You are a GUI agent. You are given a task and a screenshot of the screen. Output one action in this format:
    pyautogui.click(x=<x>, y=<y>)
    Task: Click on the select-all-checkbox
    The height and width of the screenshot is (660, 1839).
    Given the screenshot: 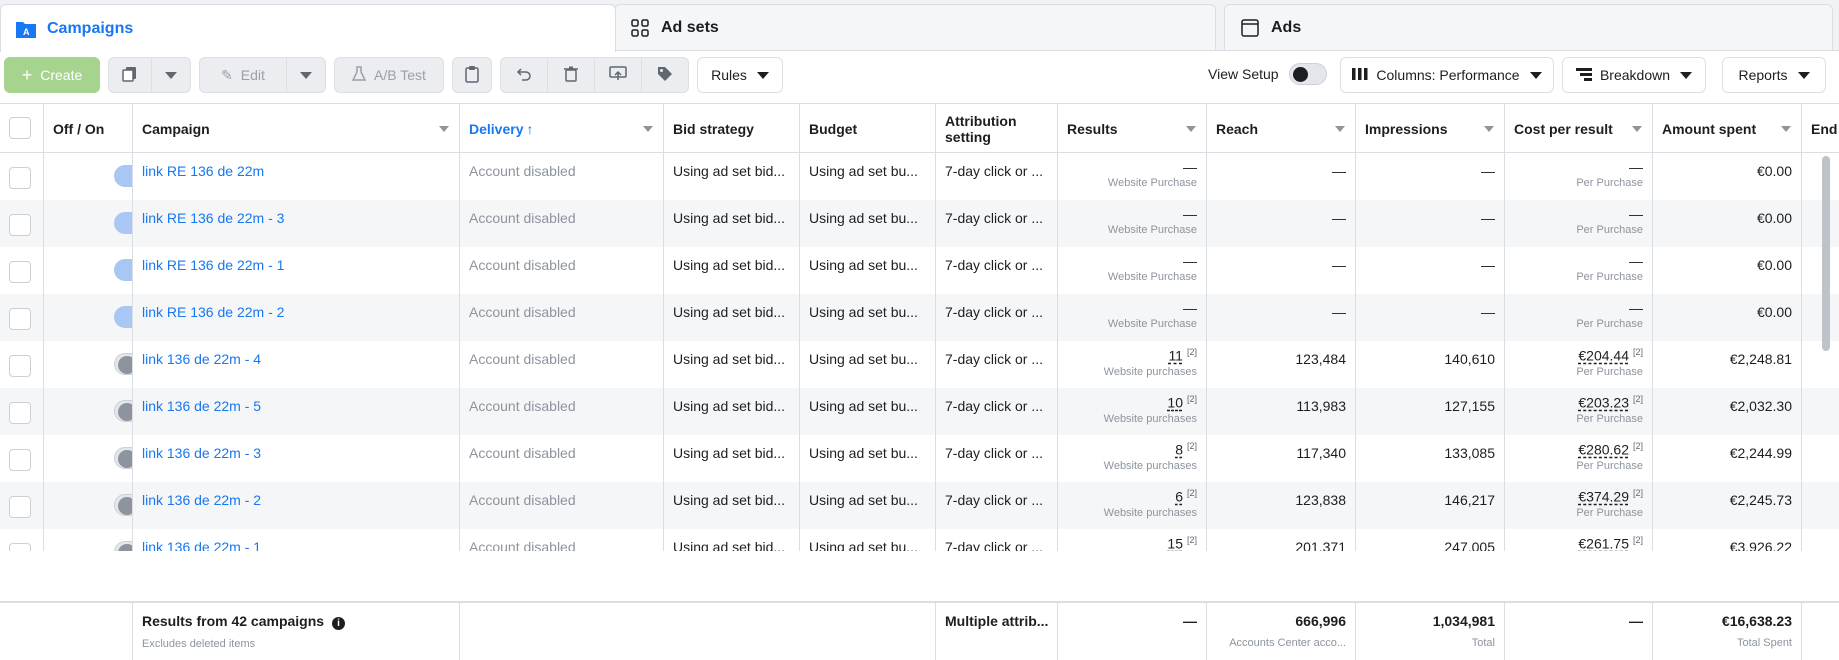 What is the action you would take?
    pyautogui.click(x=20, y=128)
    